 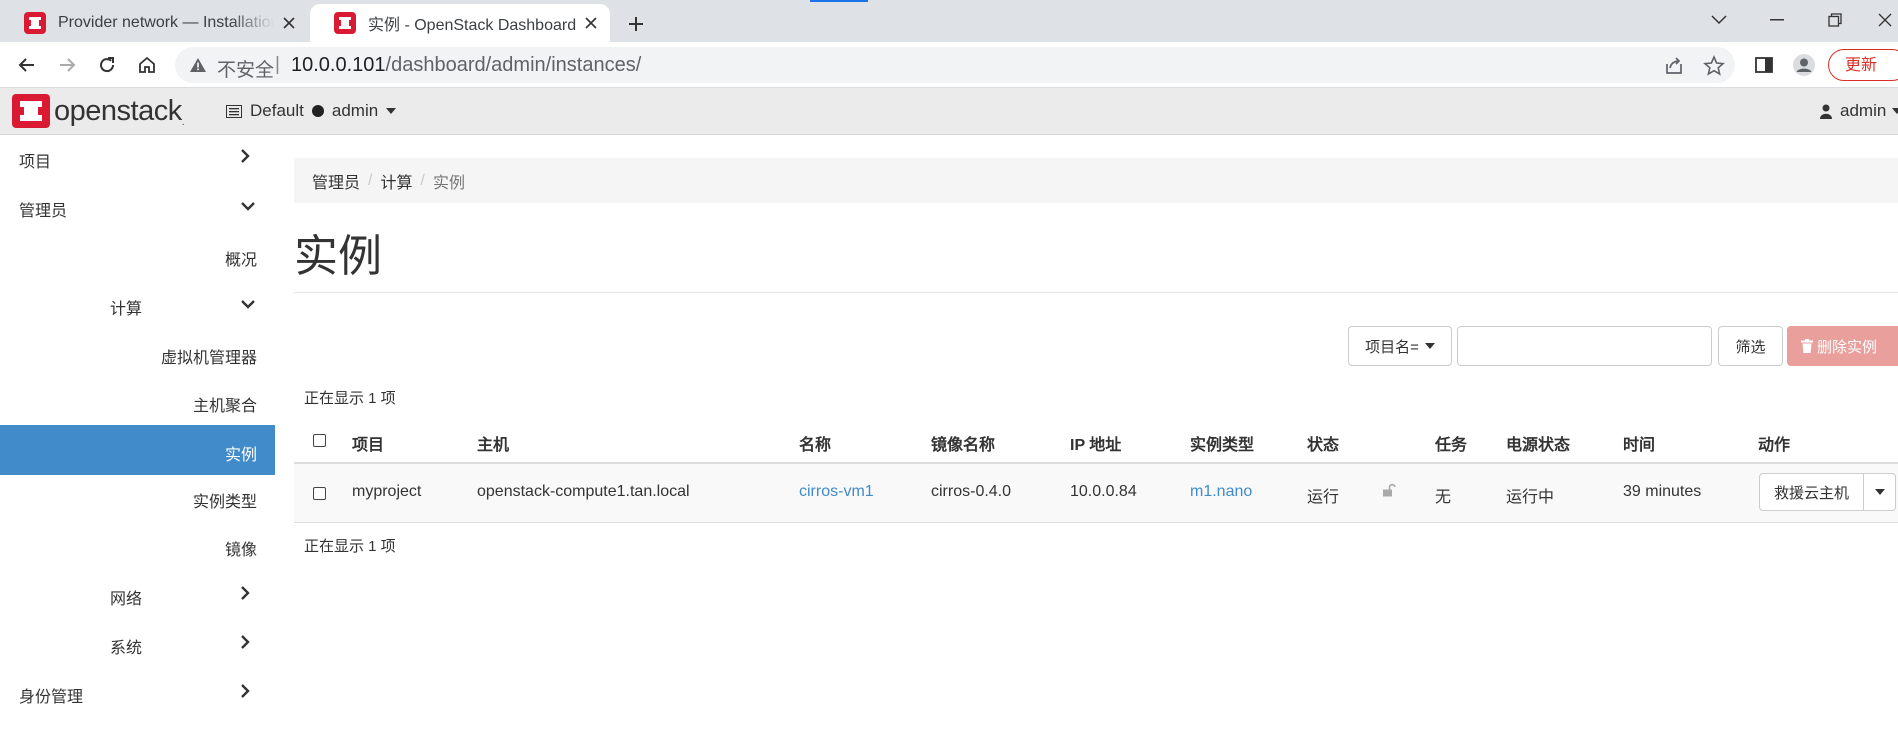 I want to click on rescue-button-label: 救援云主机, so click(x=1811, y=493).